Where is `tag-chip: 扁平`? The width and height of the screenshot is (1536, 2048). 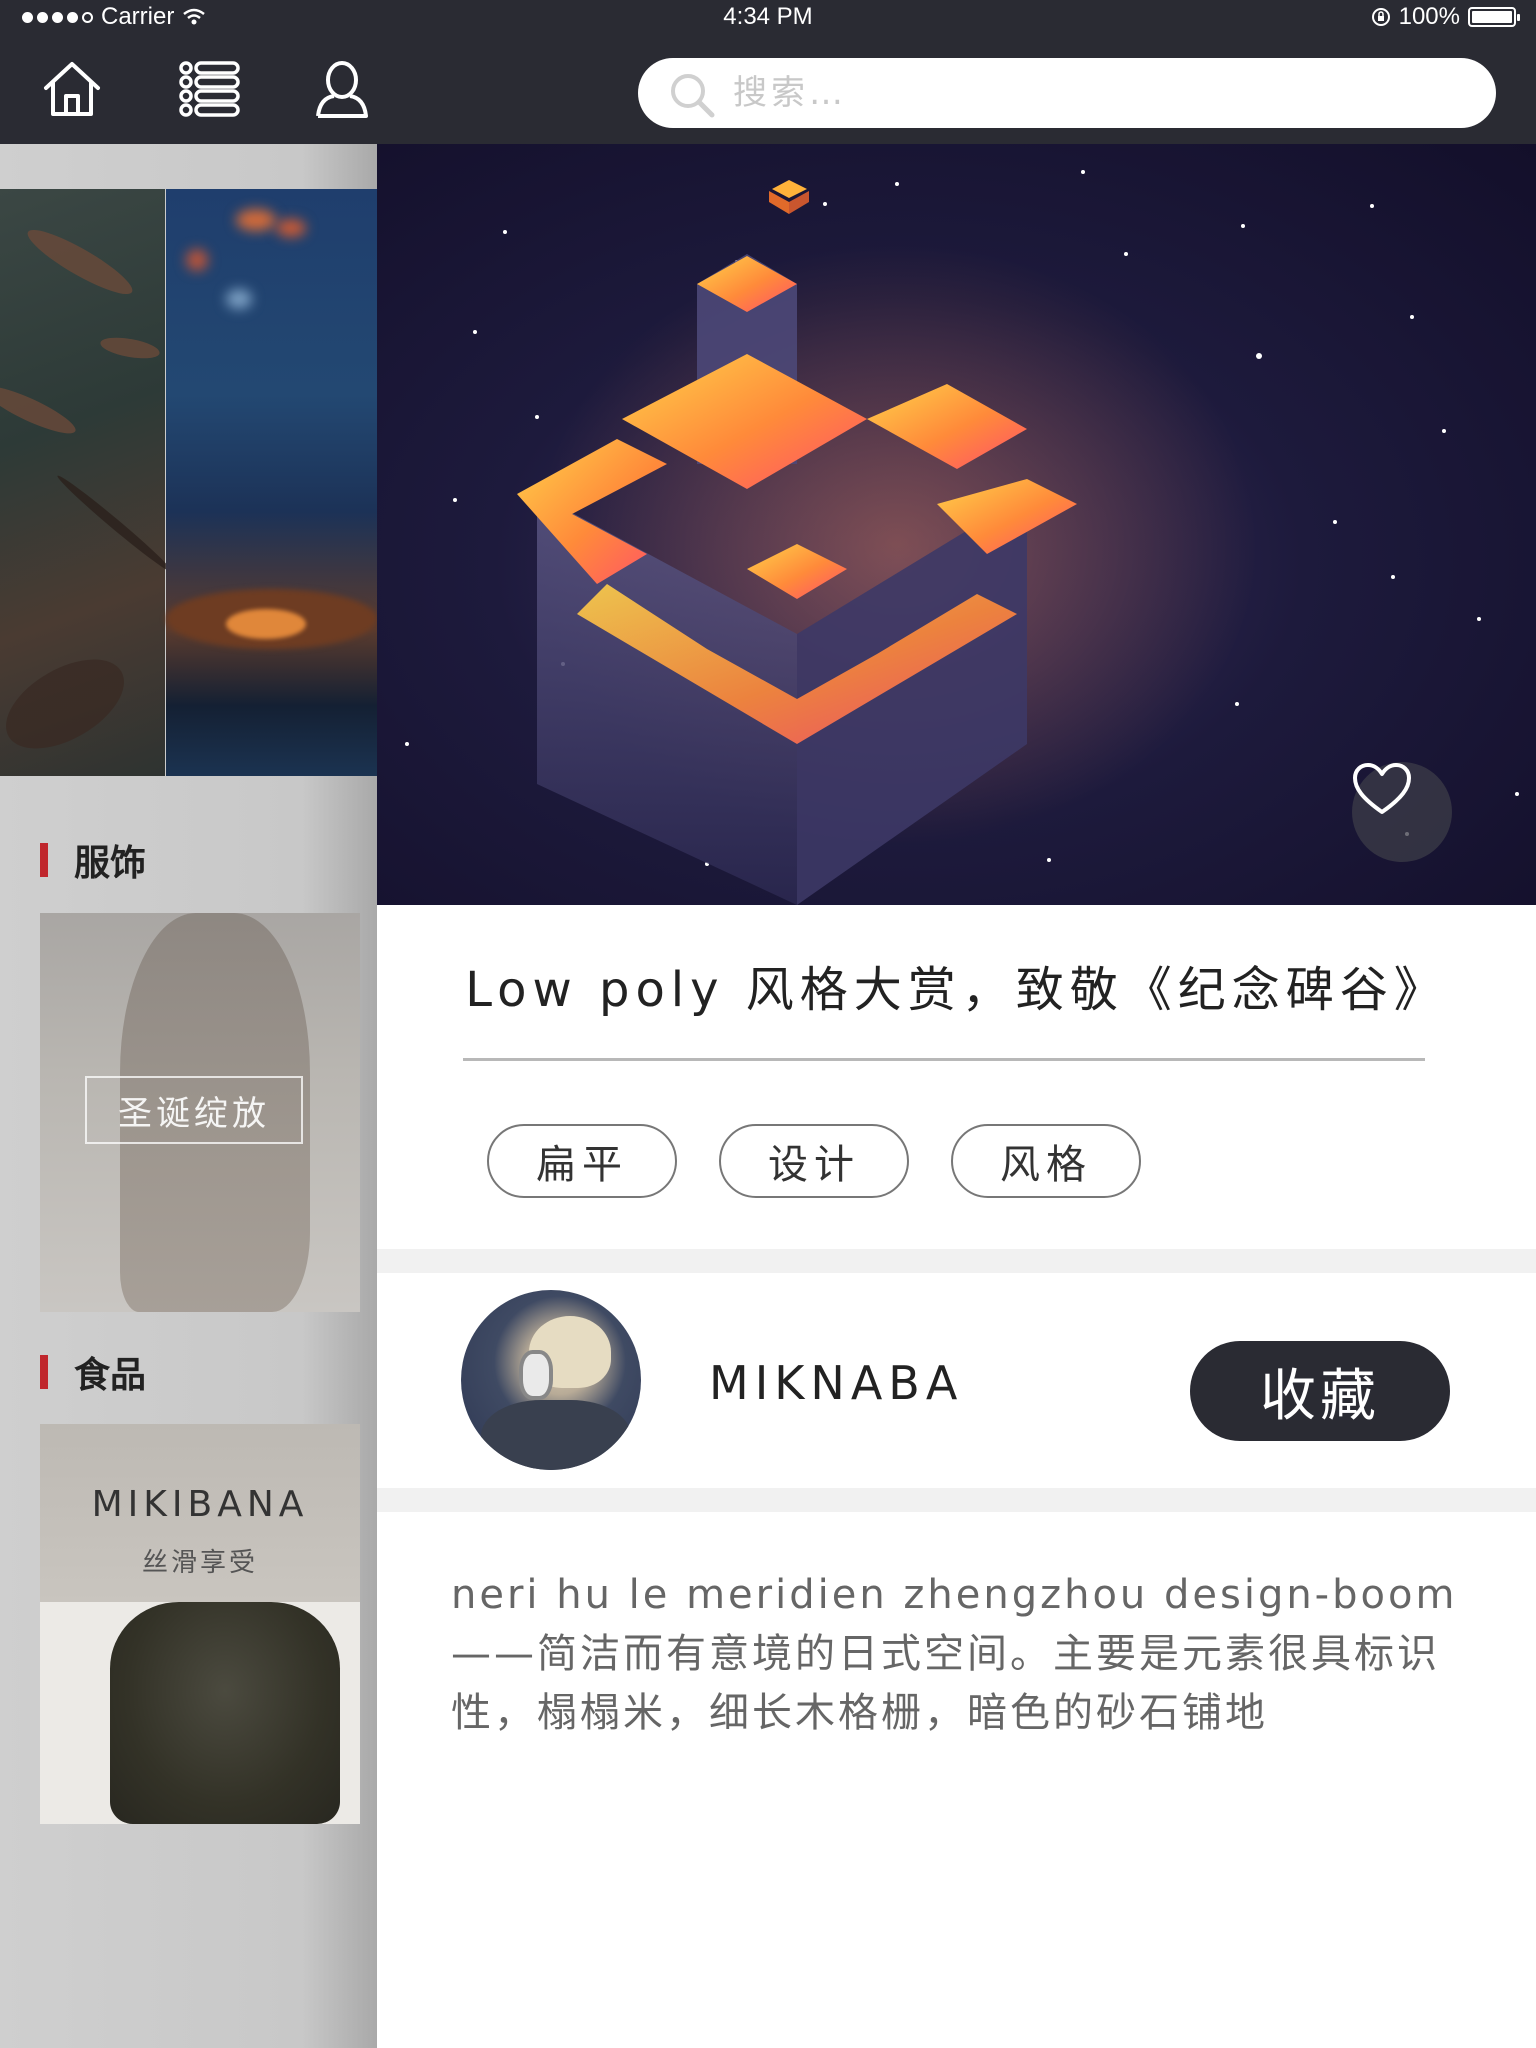
tag-chip: 扁平 is located at coordinates (582, 1161).